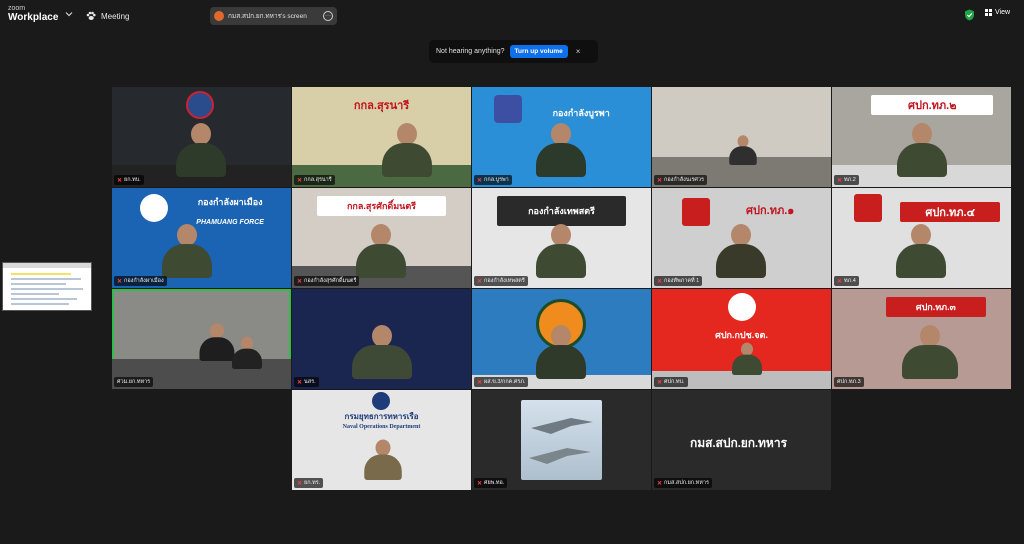 Image resolution: width=1024 pixels, height=544 pixels. What do you see at coordinates (581, 113) in the screenshot?
I see `tile-banner: กองกำลังบูรพา` at bounding box center [581, 113].